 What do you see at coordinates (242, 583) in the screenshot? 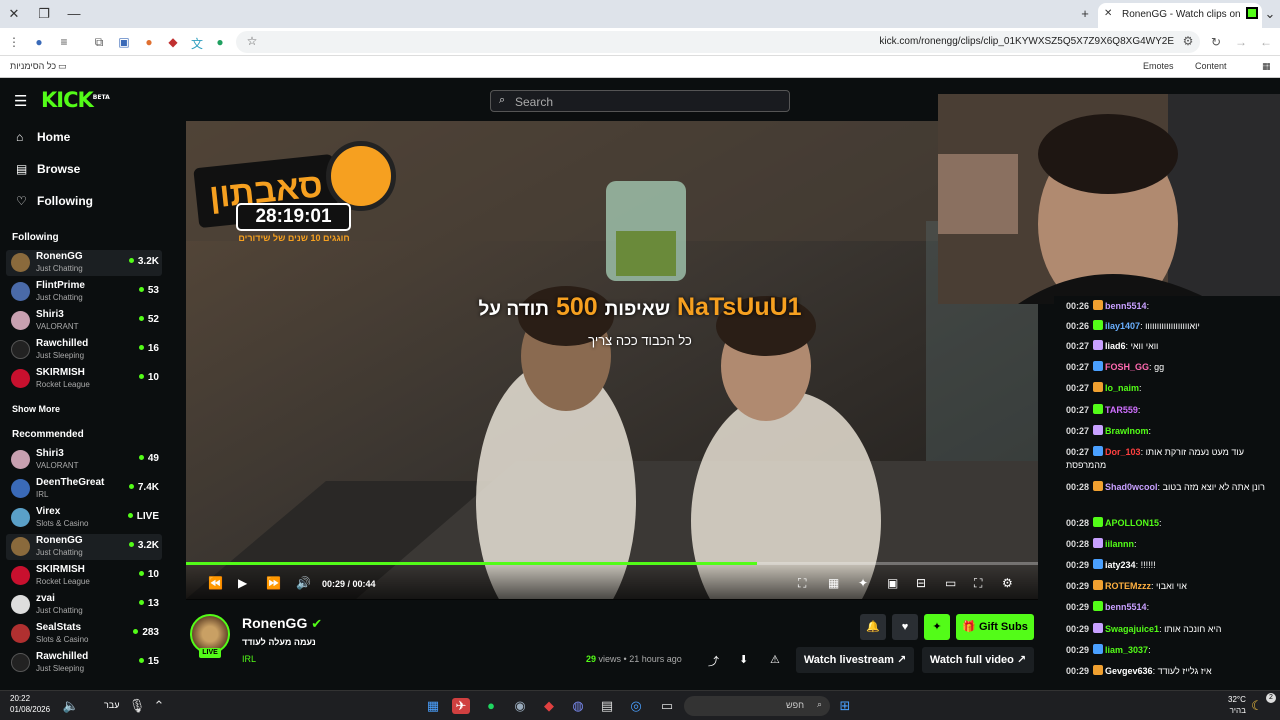
I see `play-icon: ▶` at bounding box center [242, 583].